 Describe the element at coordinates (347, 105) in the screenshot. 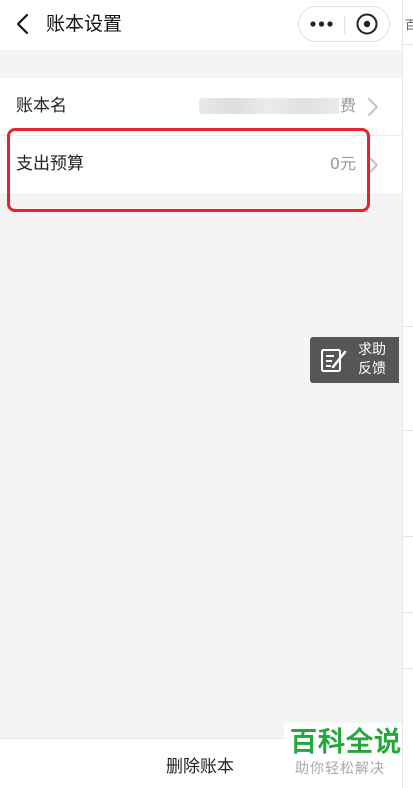

I see `book-name-value: 费` at that location.